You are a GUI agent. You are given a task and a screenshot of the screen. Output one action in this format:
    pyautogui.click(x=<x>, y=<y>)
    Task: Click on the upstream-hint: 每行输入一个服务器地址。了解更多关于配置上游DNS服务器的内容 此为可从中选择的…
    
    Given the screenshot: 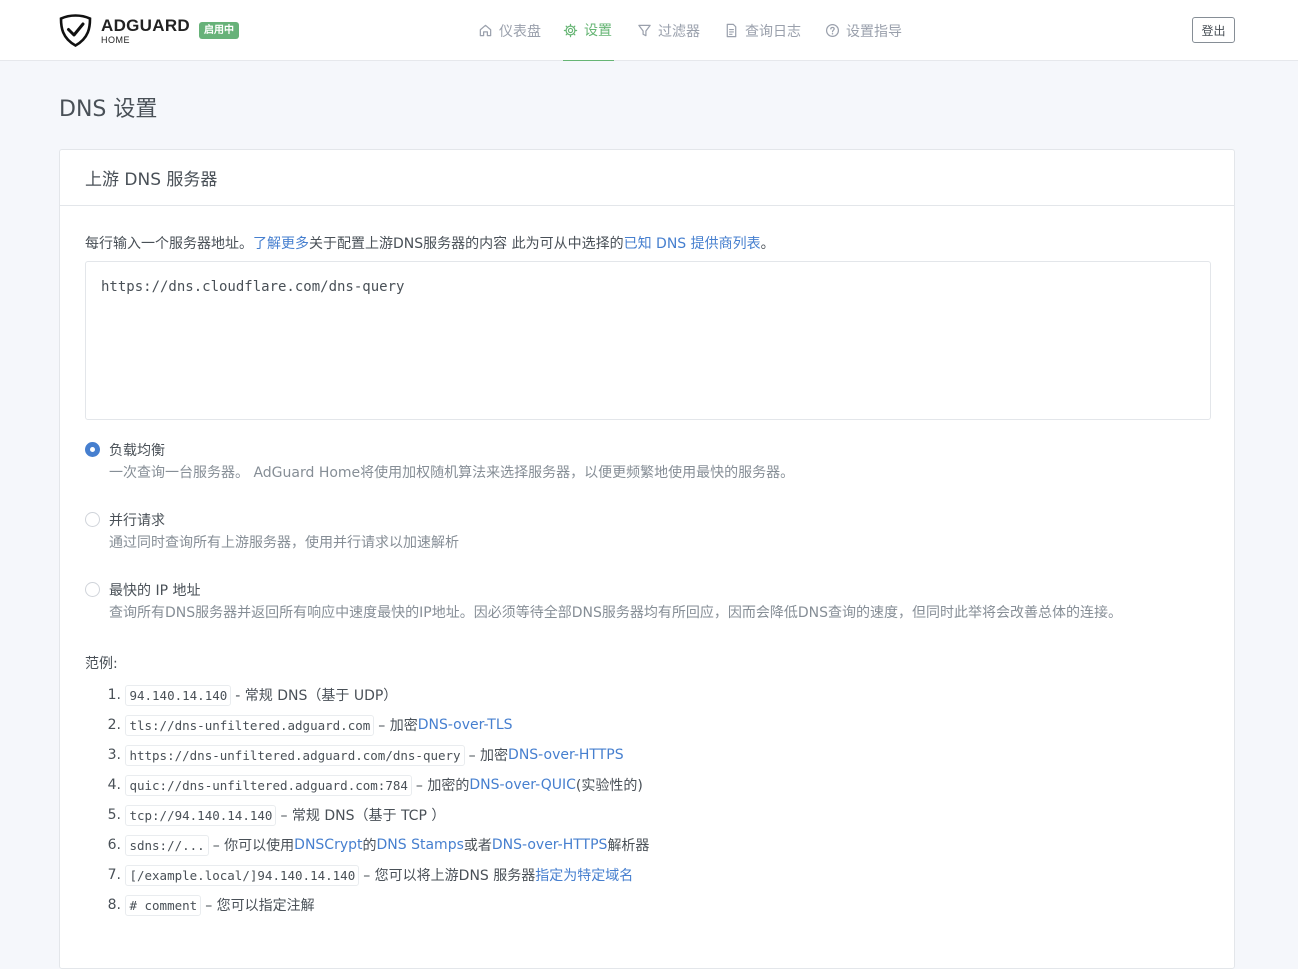 What is the action you would take?
    pyautogui.click(x=430, y=243)
    